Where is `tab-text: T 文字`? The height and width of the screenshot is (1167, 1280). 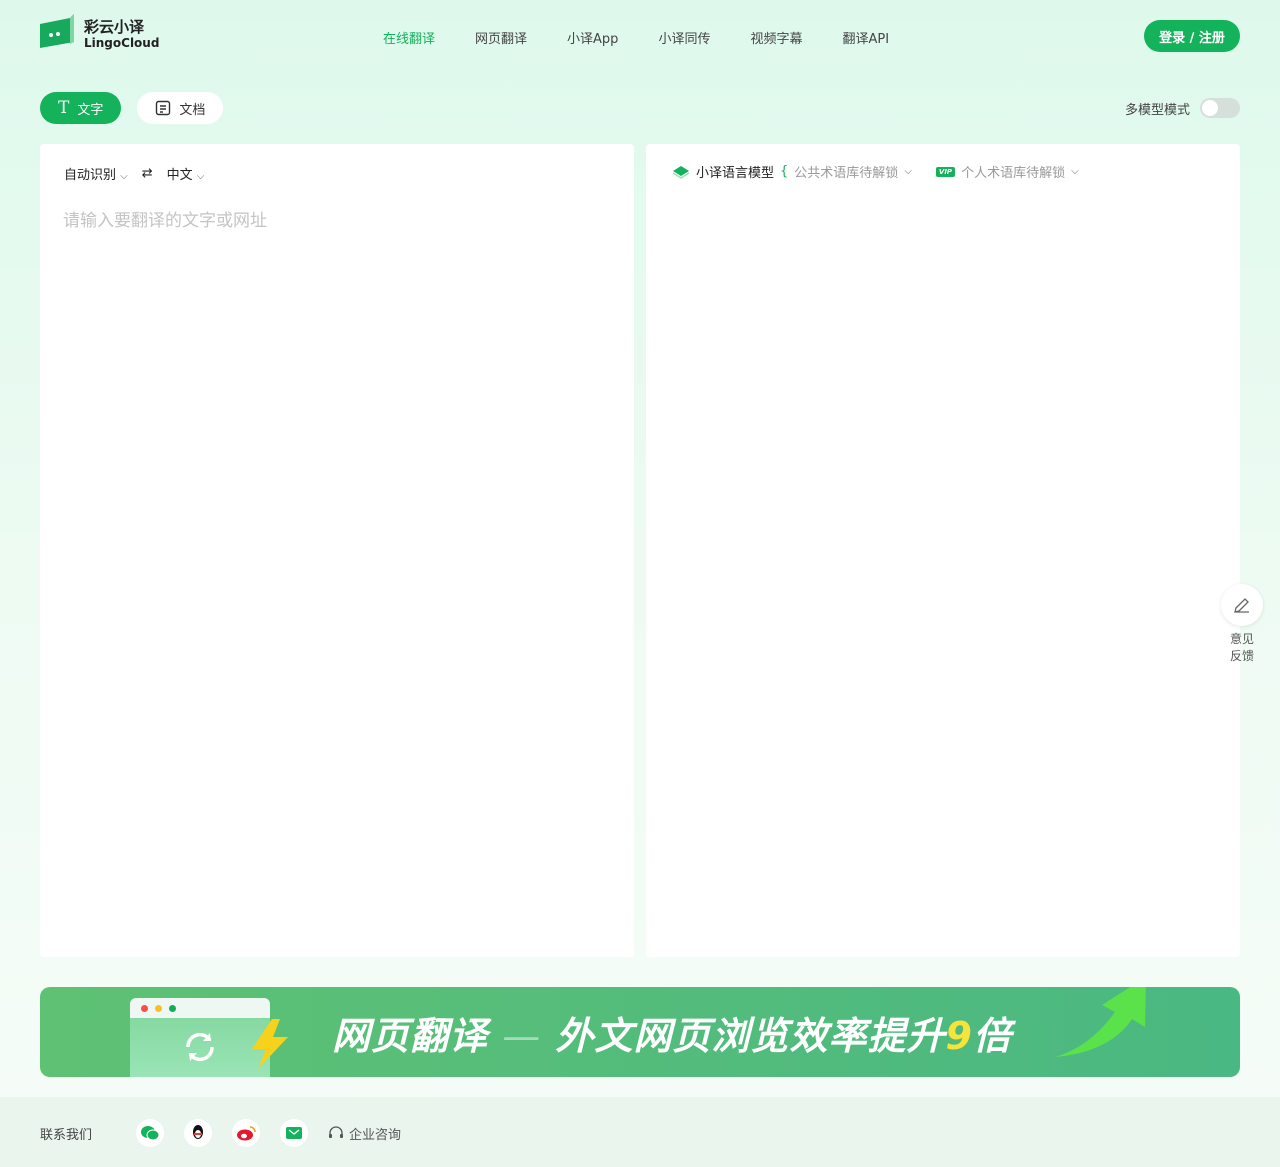 tab-text: T 文字 is located at coordinates (81, 108).